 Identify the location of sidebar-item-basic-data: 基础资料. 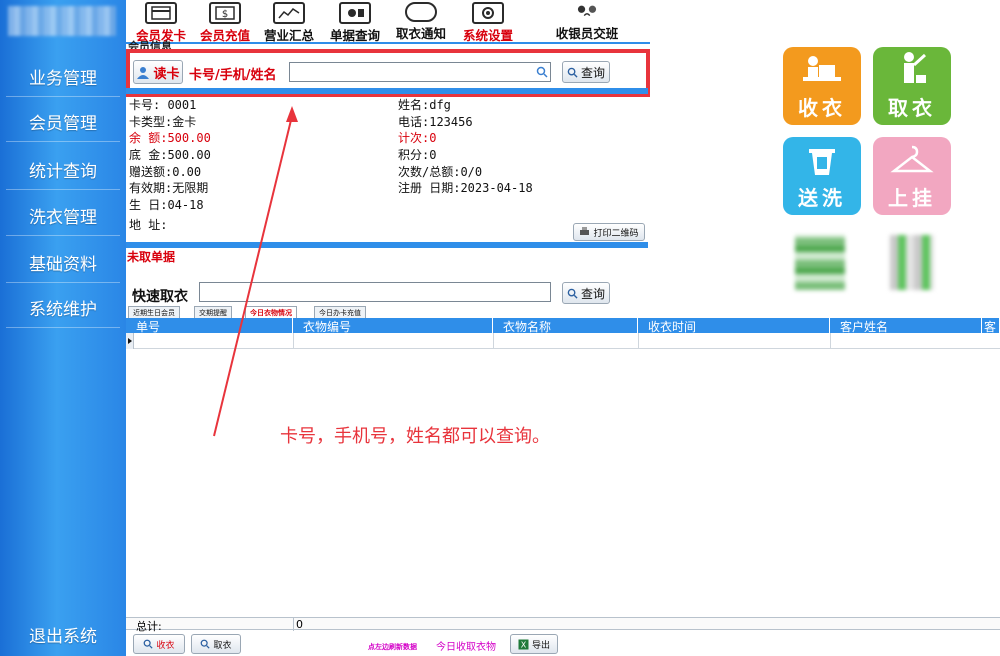
(63, 263).